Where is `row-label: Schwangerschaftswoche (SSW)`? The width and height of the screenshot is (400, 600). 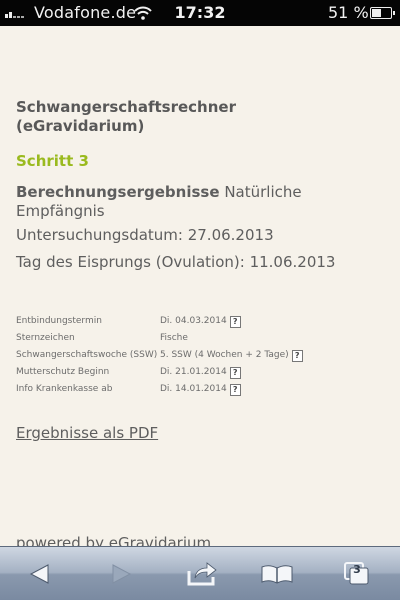
row-label: Schwangerschaftswoche (SSW) is located at coordinates (87, 355).